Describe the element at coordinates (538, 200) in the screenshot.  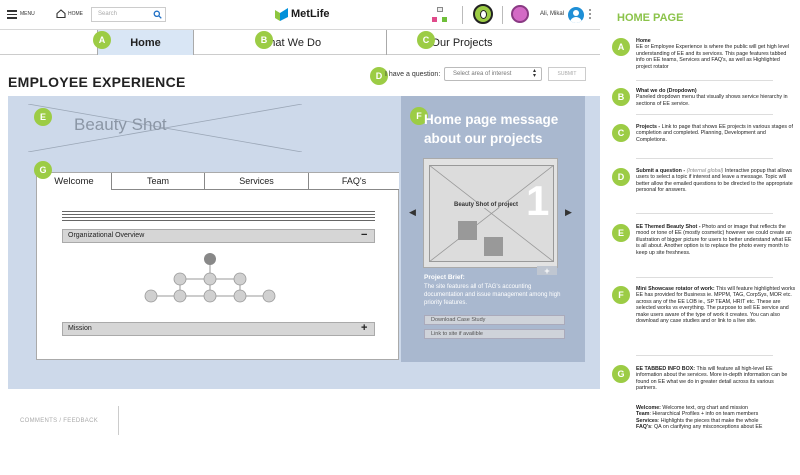
I see `slide-number: 1` at that location.